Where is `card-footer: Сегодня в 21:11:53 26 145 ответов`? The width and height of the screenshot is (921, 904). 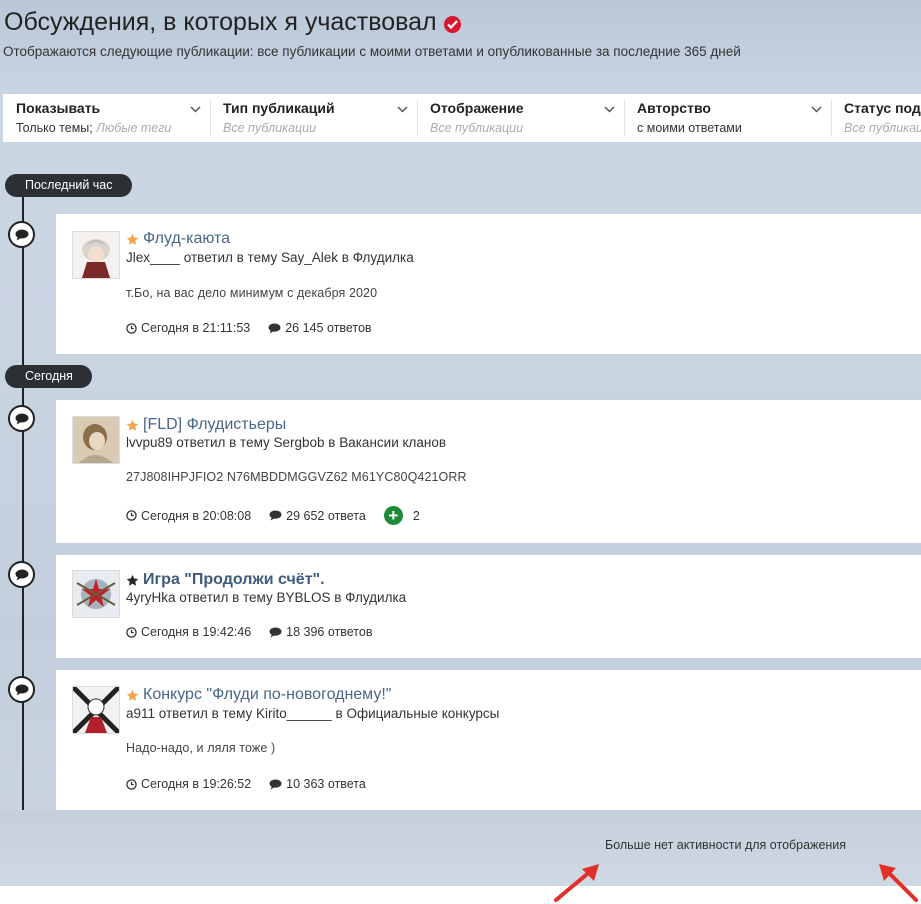
card-footer: Сегодня в 21:11:53 26 145 ответов is located at coordinates (249, 328).